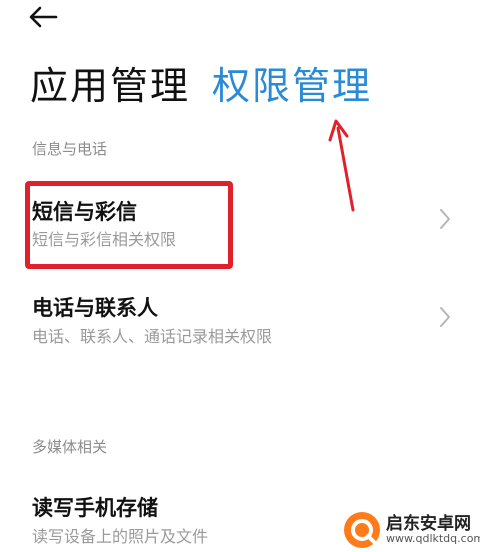 The height and width of the screenshot is (552, 480). I want to click on annotation-highlight-box, so click(129, 225).